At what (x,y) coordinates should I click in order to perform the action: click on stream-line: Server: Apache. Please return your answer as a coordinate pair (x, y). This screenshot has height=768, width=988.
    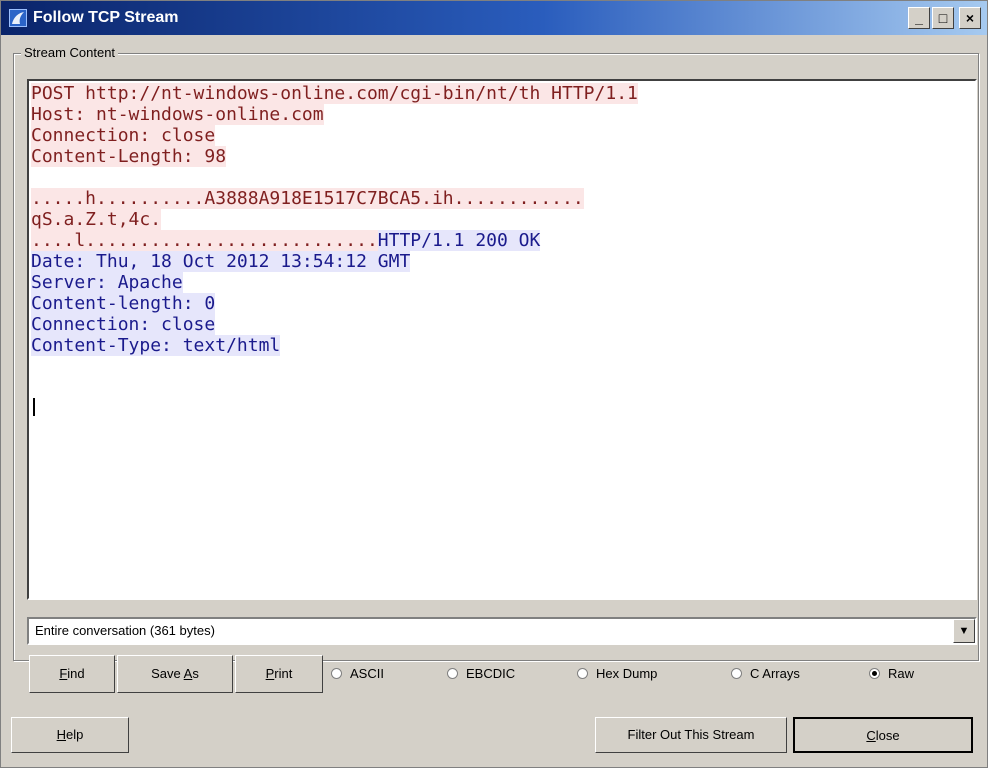
    Looking at the image, I should click on (502, 282).